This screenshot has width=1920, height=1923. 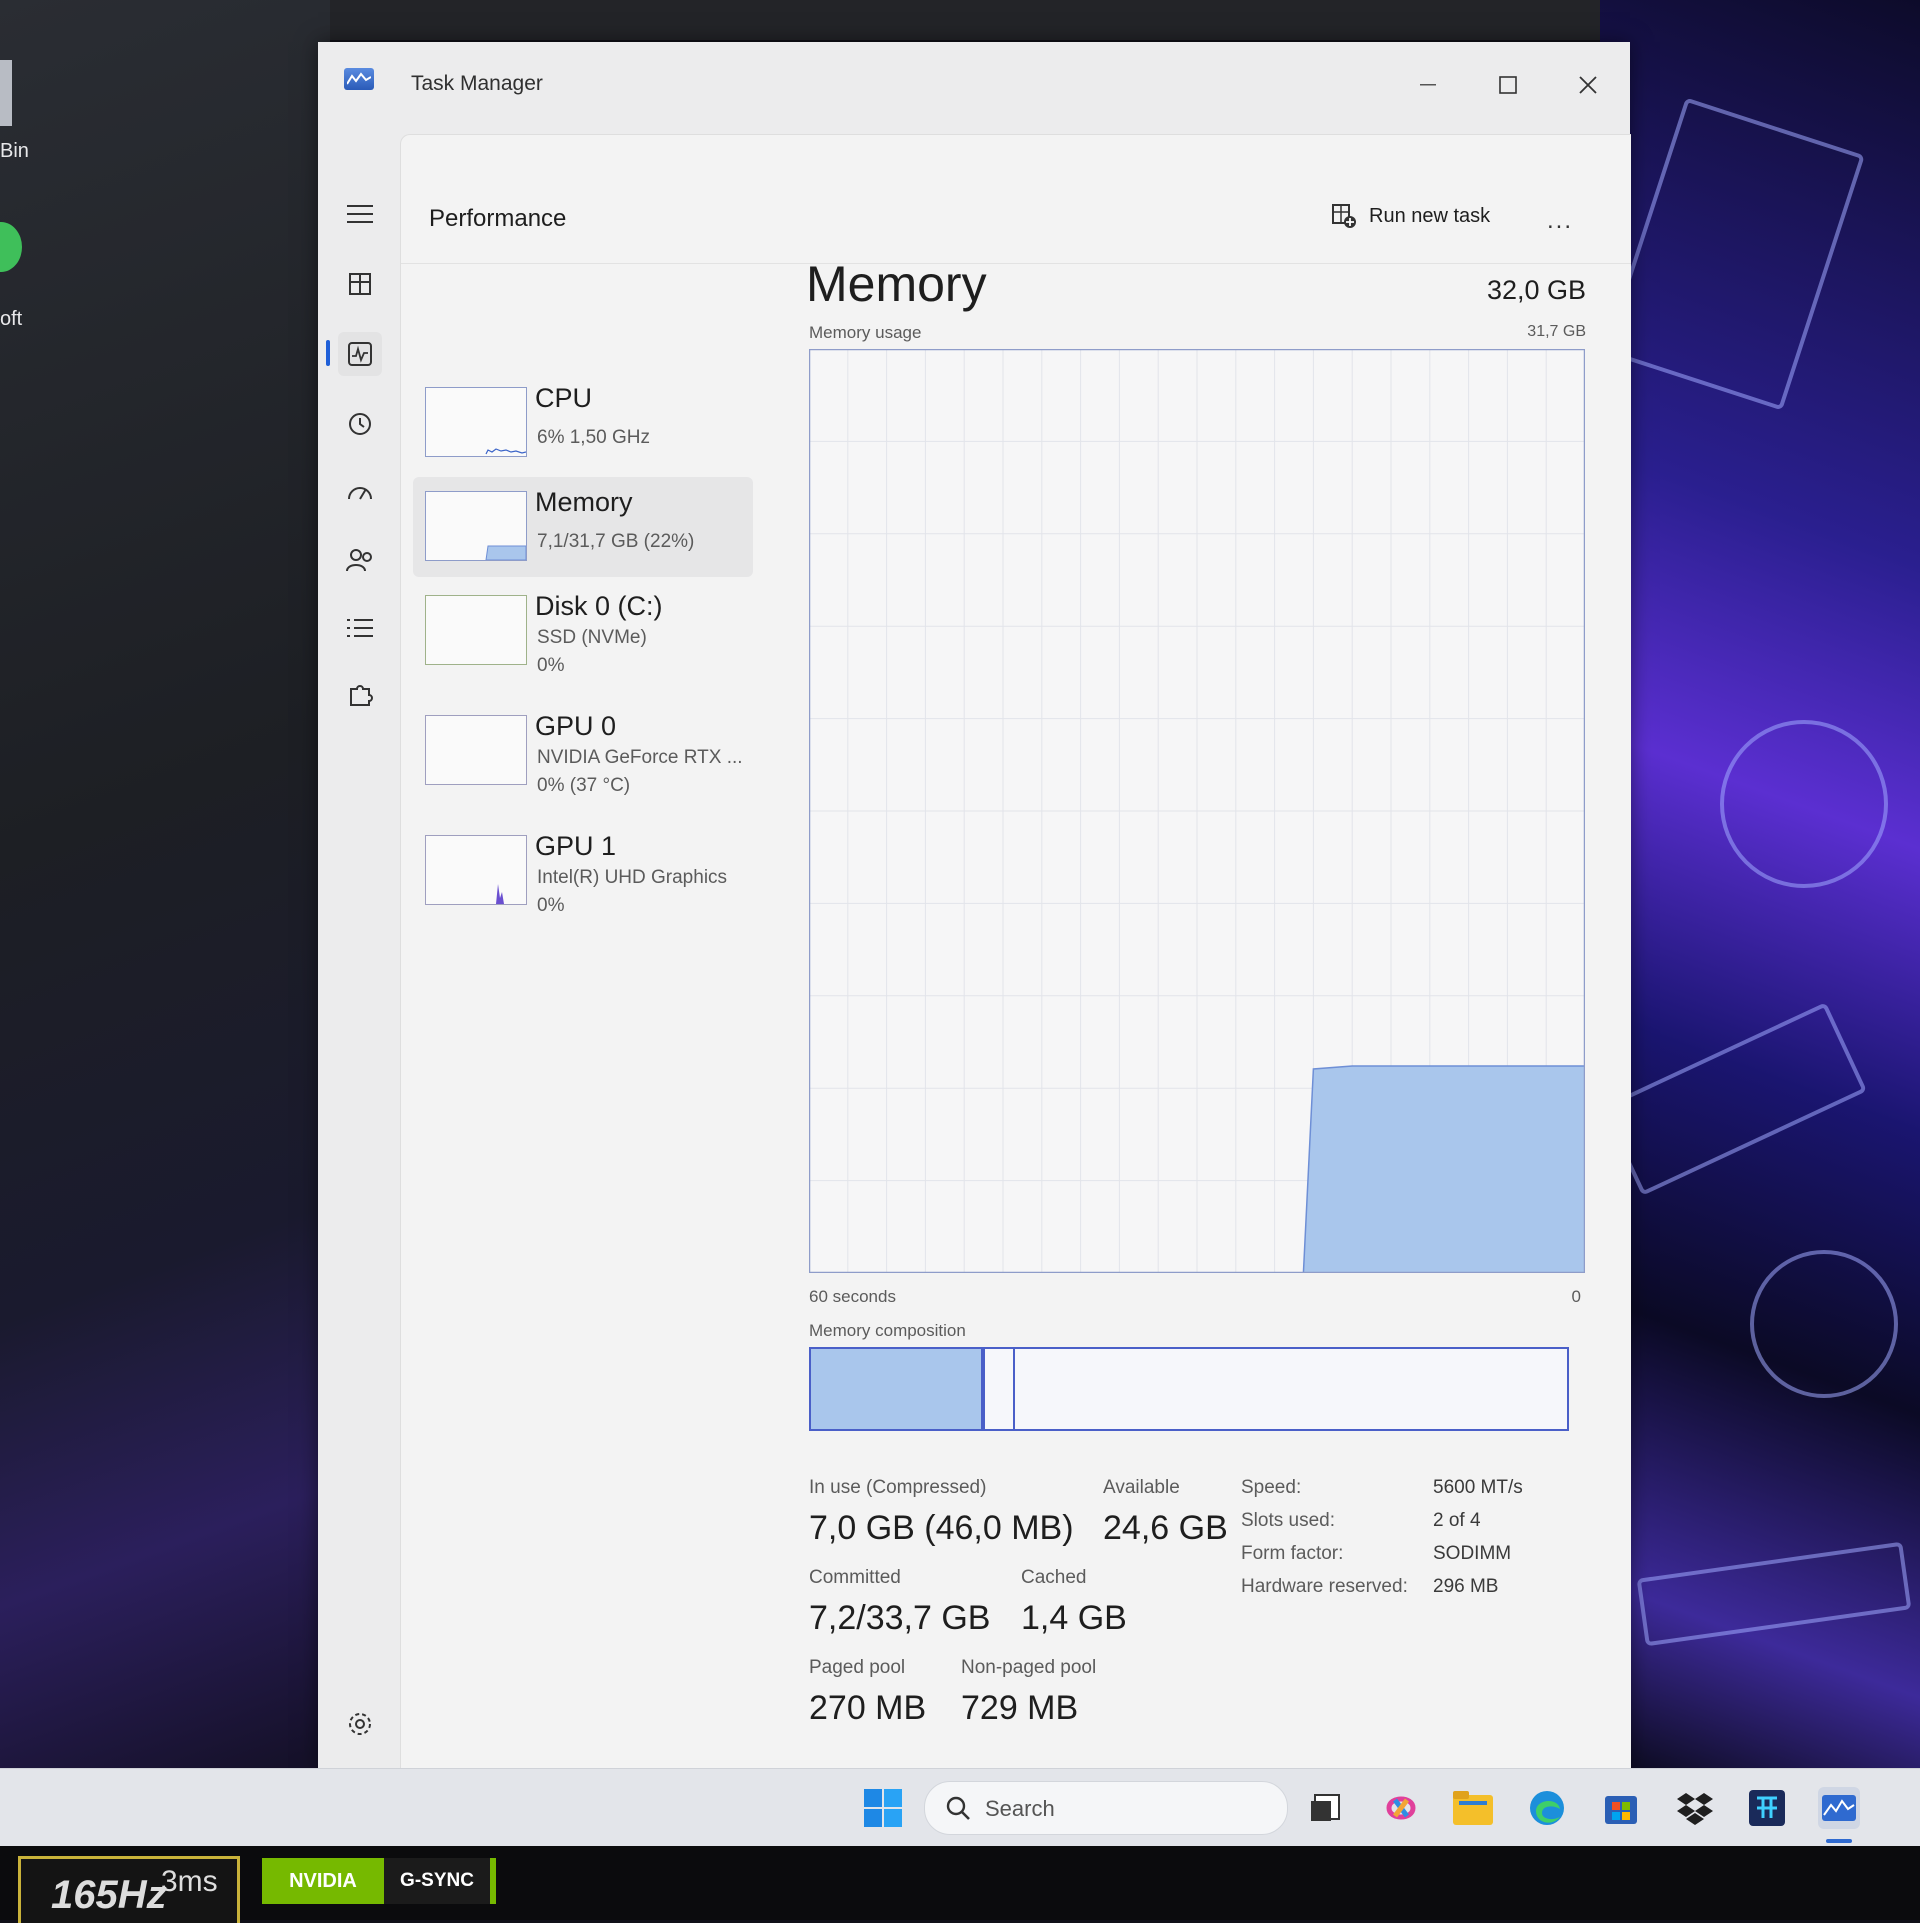 I want to click on cached-value: 1,4 GB, so click(x=1074, y=1618).